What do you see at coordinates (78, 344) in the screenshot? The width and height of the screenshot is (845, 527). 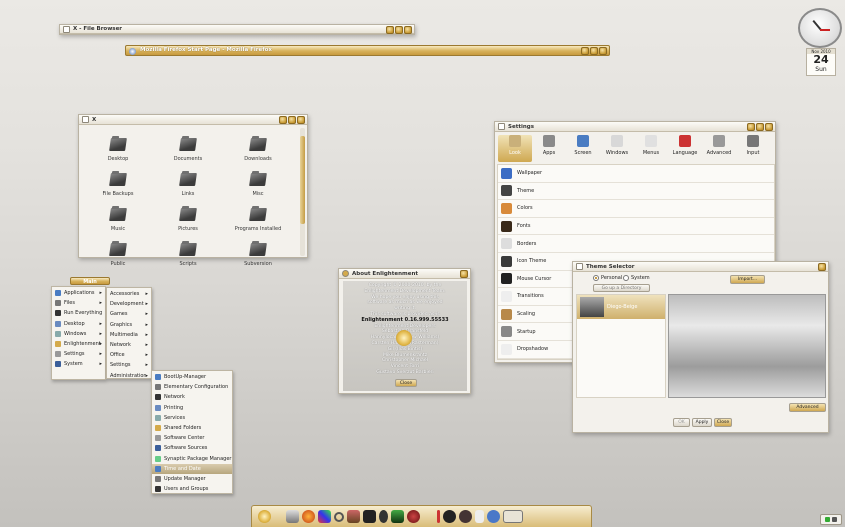 I see `menu-item: Enlightenment ▸` at bounding box center [78, 344].